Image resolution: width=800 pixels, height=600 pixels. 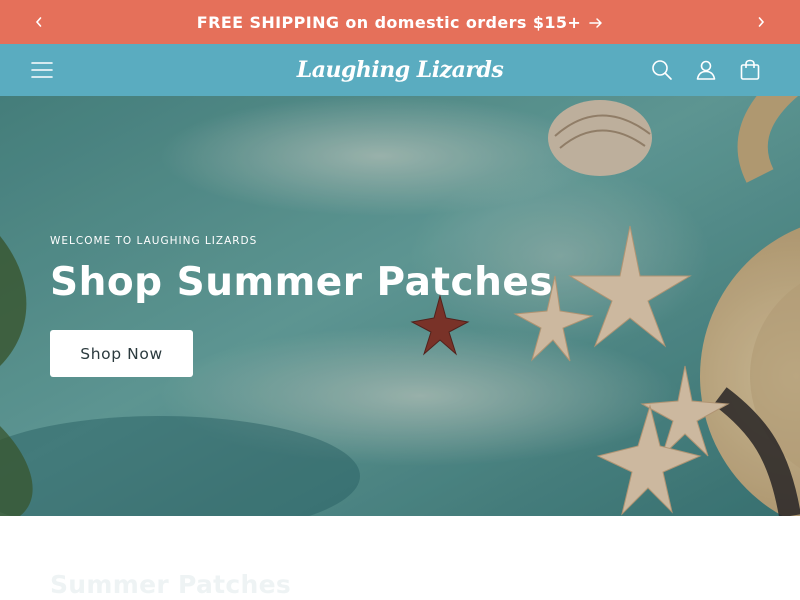 I want to click on cart-button, so click(x=750, y=70).